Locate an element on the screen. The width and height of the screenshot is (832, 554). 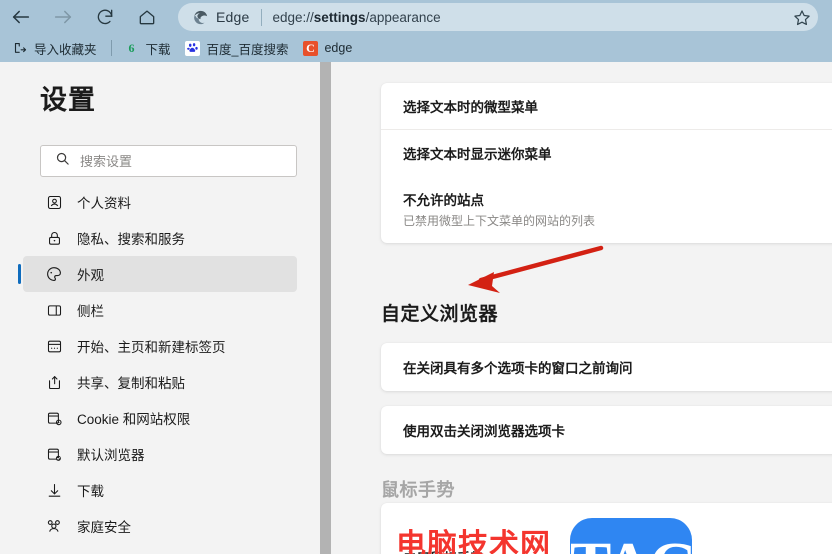
bookmarks-bar: 导入收藏夹 6 下载 百度_百度搜索 C edge is located at coordinates (416, 48).